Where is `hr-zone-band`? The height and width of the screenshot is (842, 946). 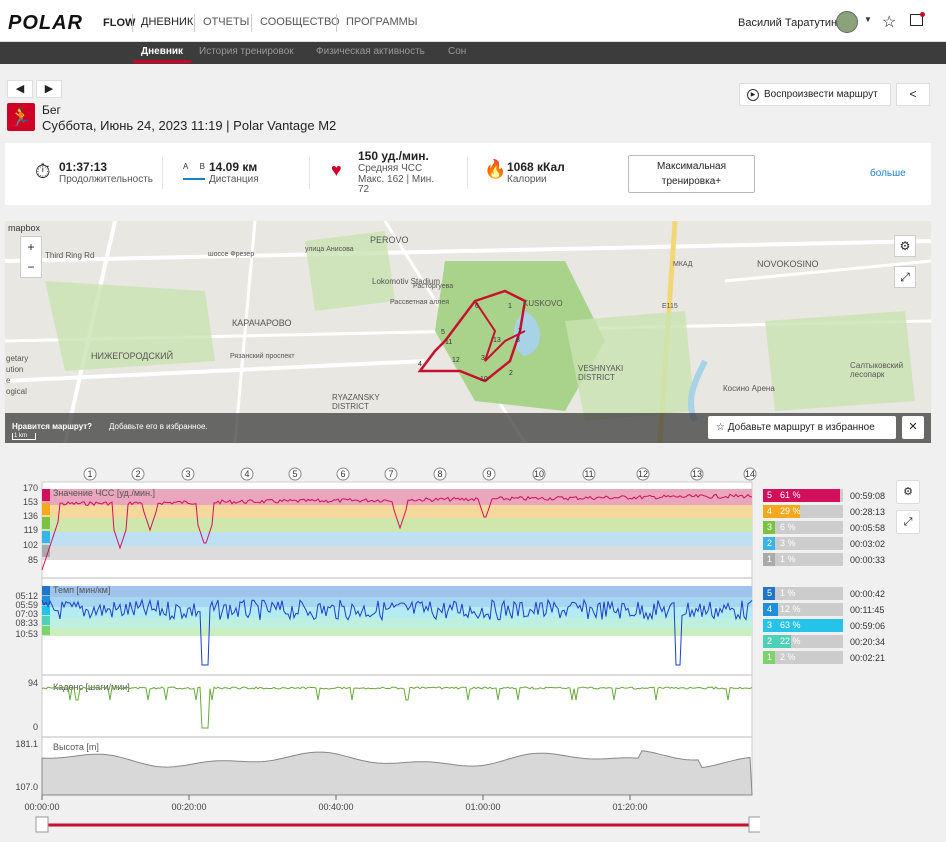 hr-zone-band is located at coordinates (397, 553).